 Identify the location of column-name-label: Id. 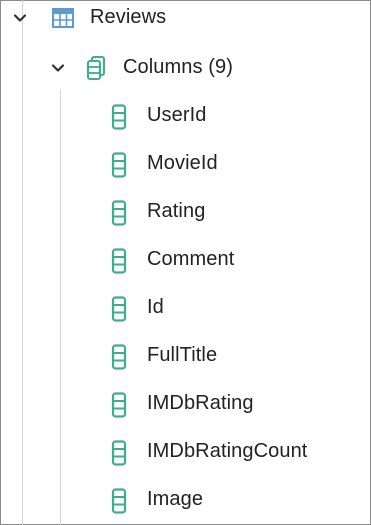
(155, 307).